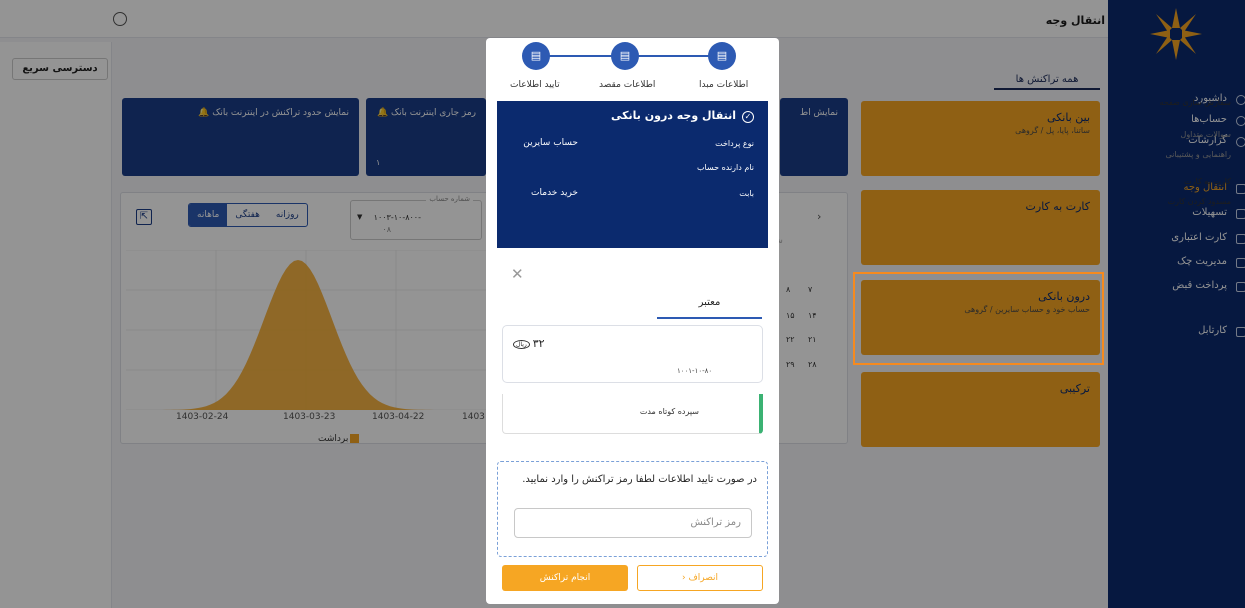 The width and height of the screenshot is (1245, 608). I want to click on summary-value: حساب سایرین, so click(550, 143).